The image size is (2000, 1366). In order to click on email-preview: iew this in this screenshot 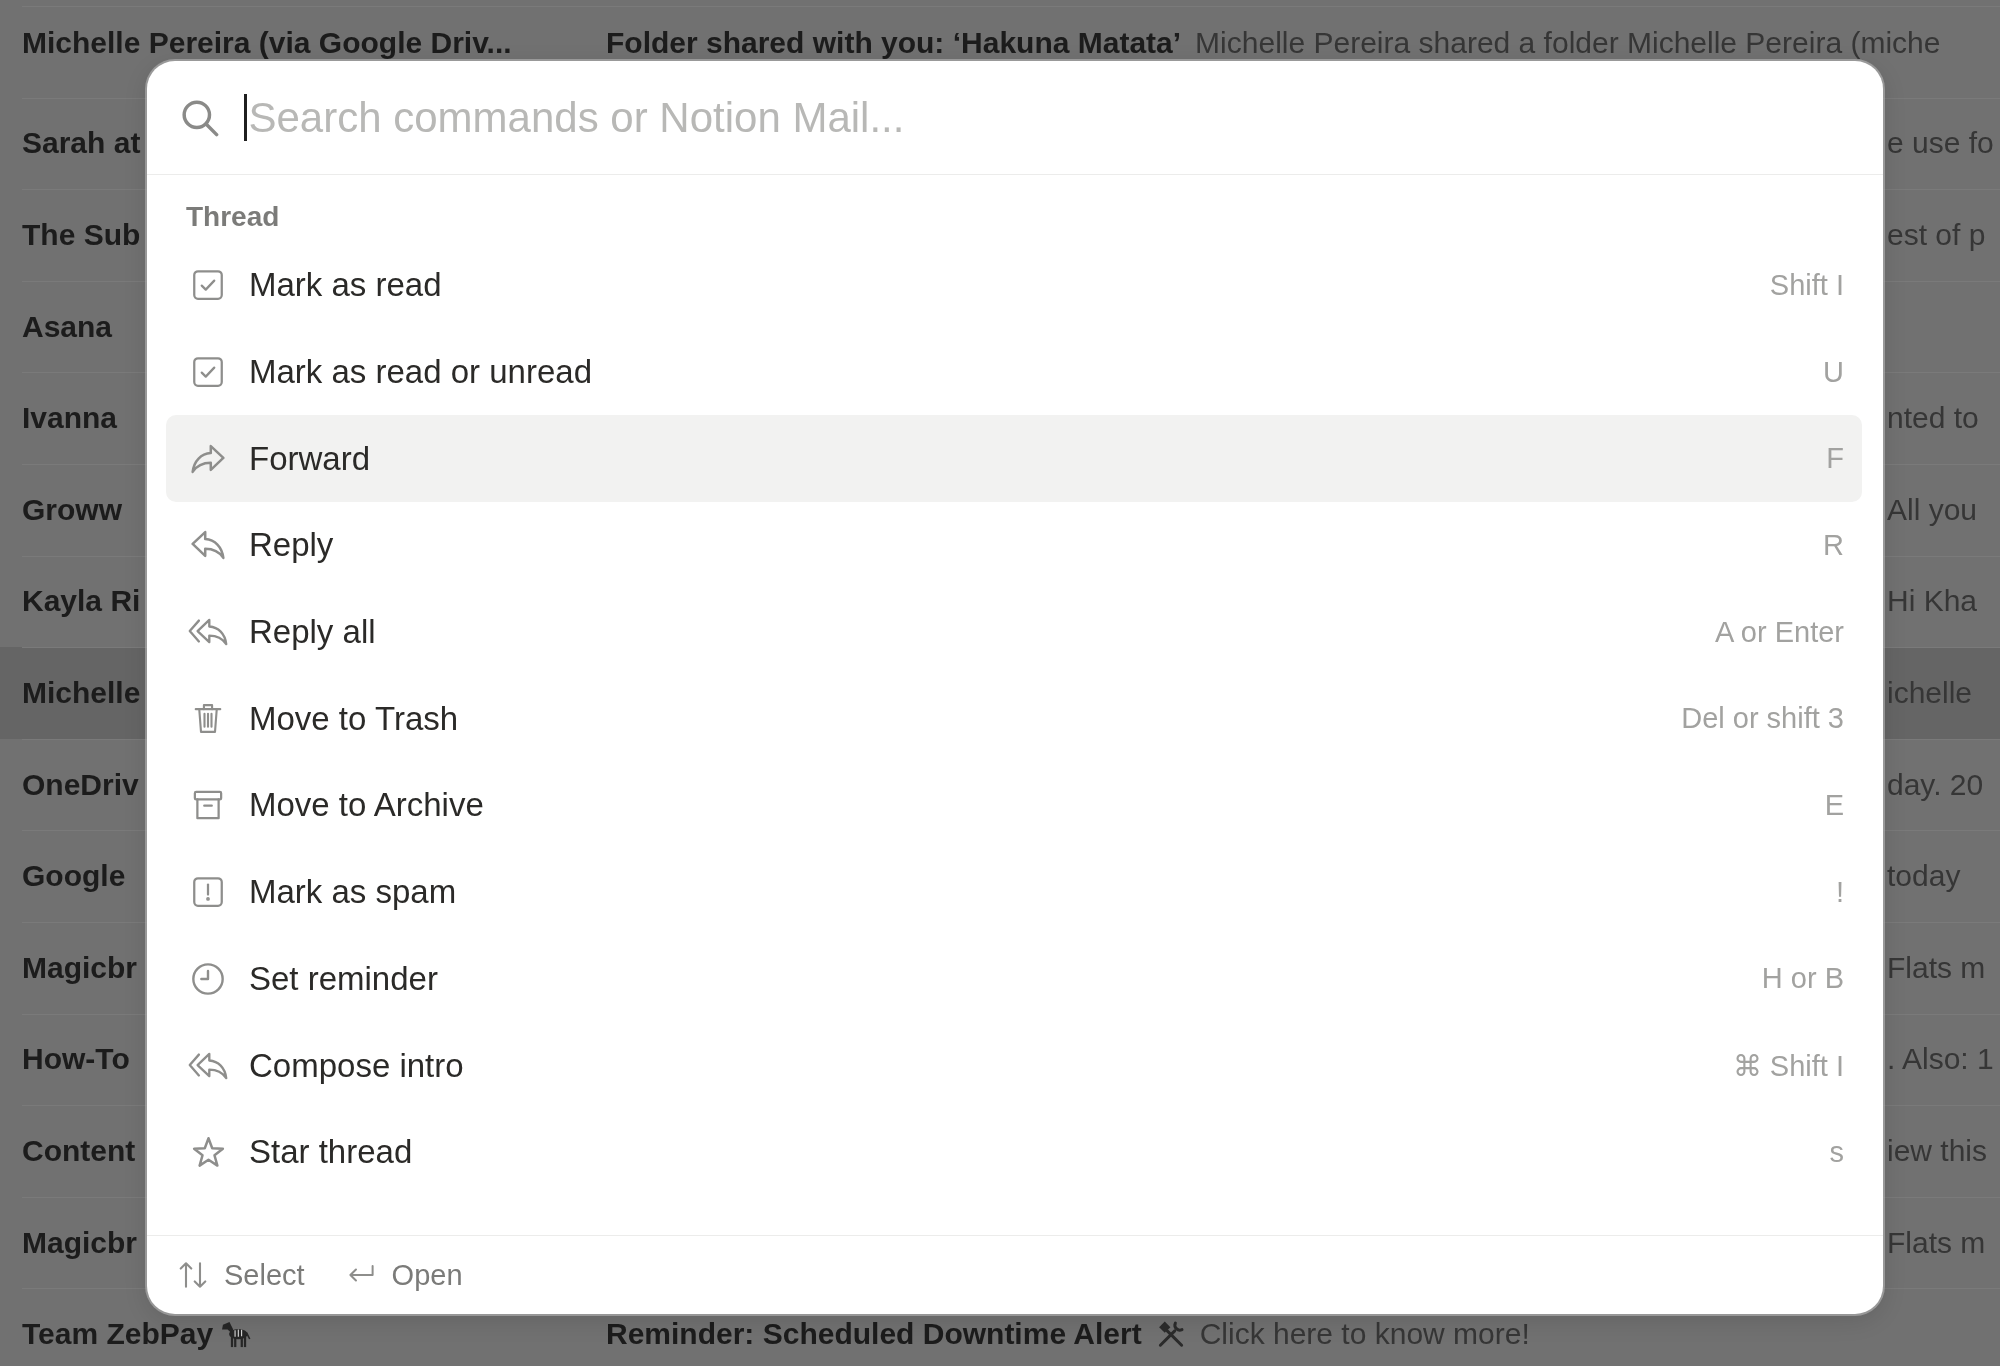, I will do `click(1938, 1150)`.